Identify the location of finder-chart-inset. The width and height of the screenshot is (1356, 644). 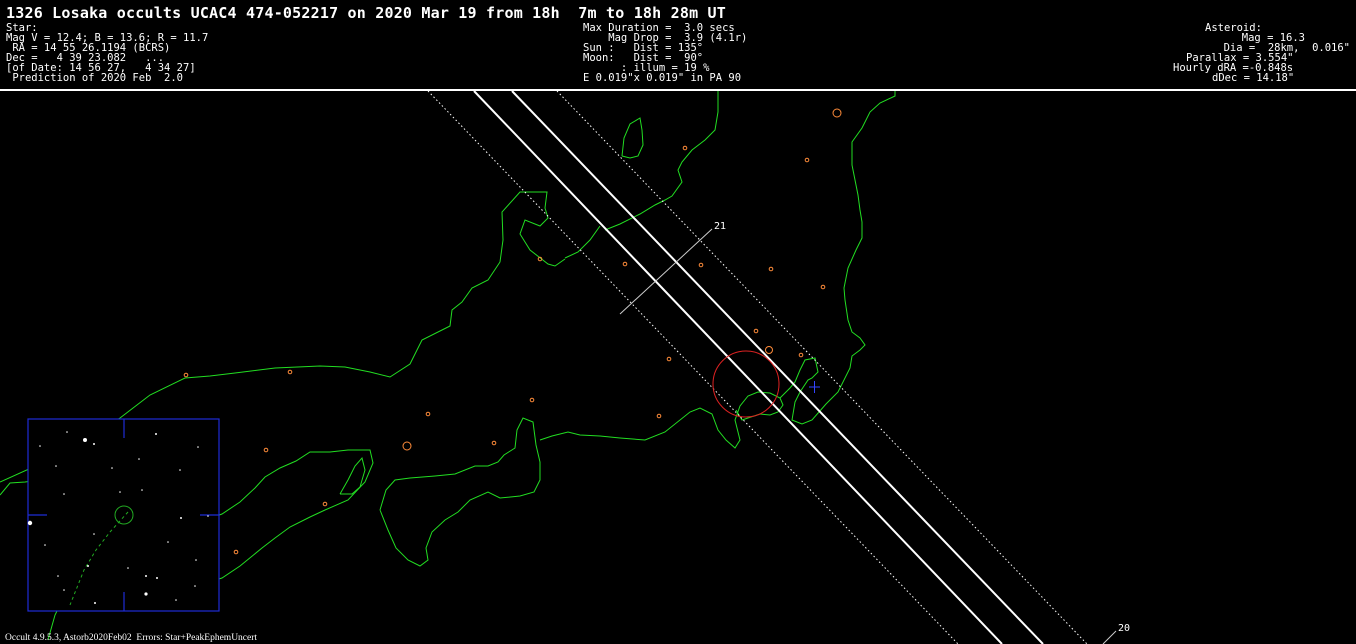
(123, 515).